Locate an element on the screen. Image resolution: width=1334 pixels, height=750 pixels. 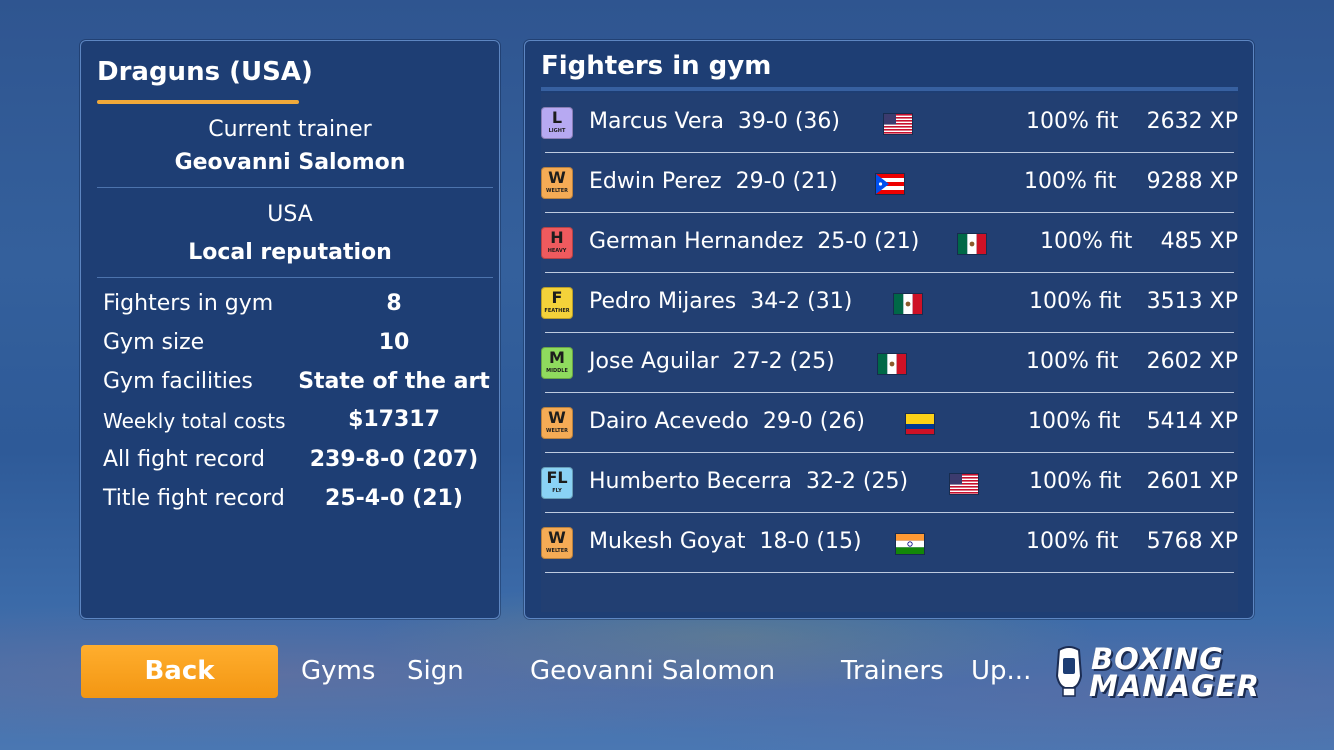
fighter-record: 29-0 (21) is located at coordinates (786, 181).